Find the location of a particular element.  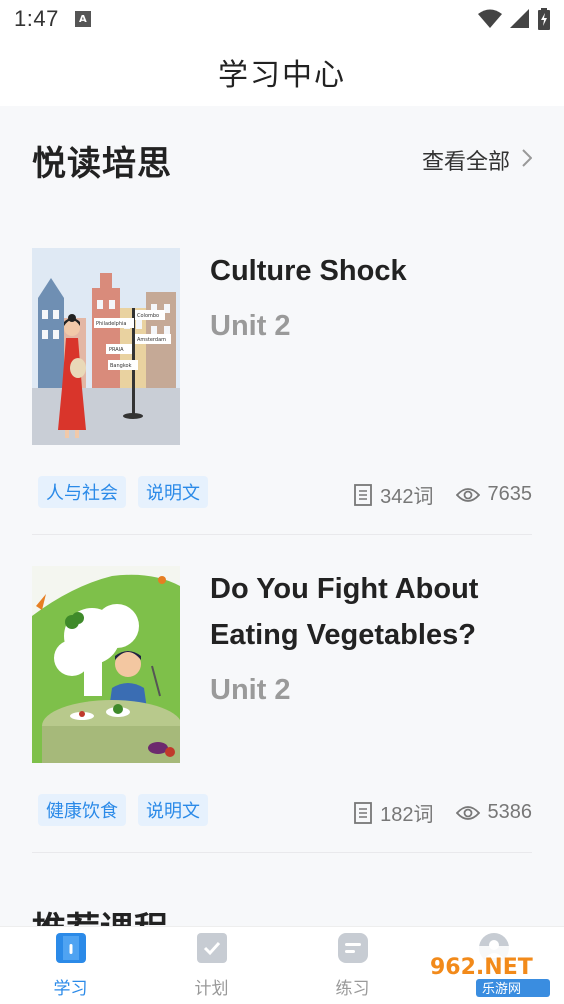

tab-label: 学习 is located at coordinates (70, 989).